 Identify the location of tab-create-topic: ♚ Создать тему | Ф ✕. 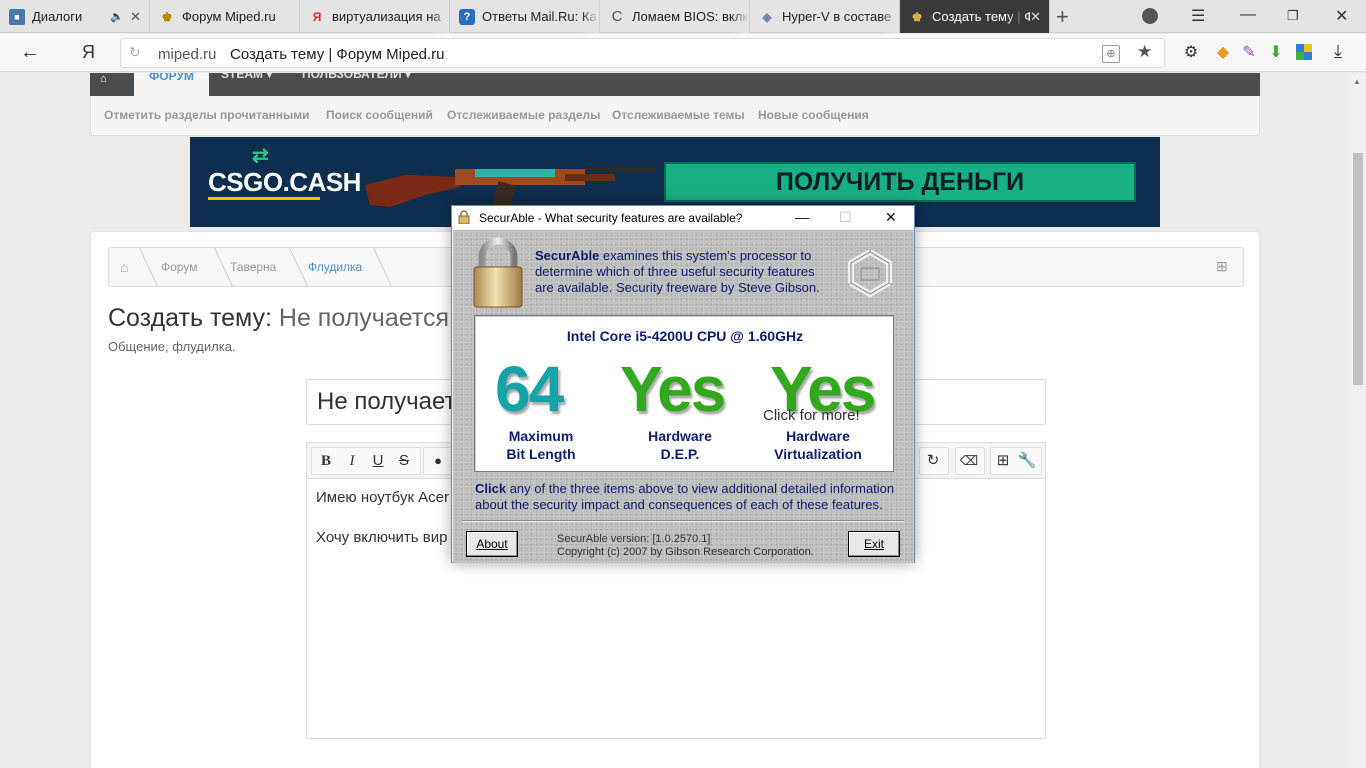
(975, 16).